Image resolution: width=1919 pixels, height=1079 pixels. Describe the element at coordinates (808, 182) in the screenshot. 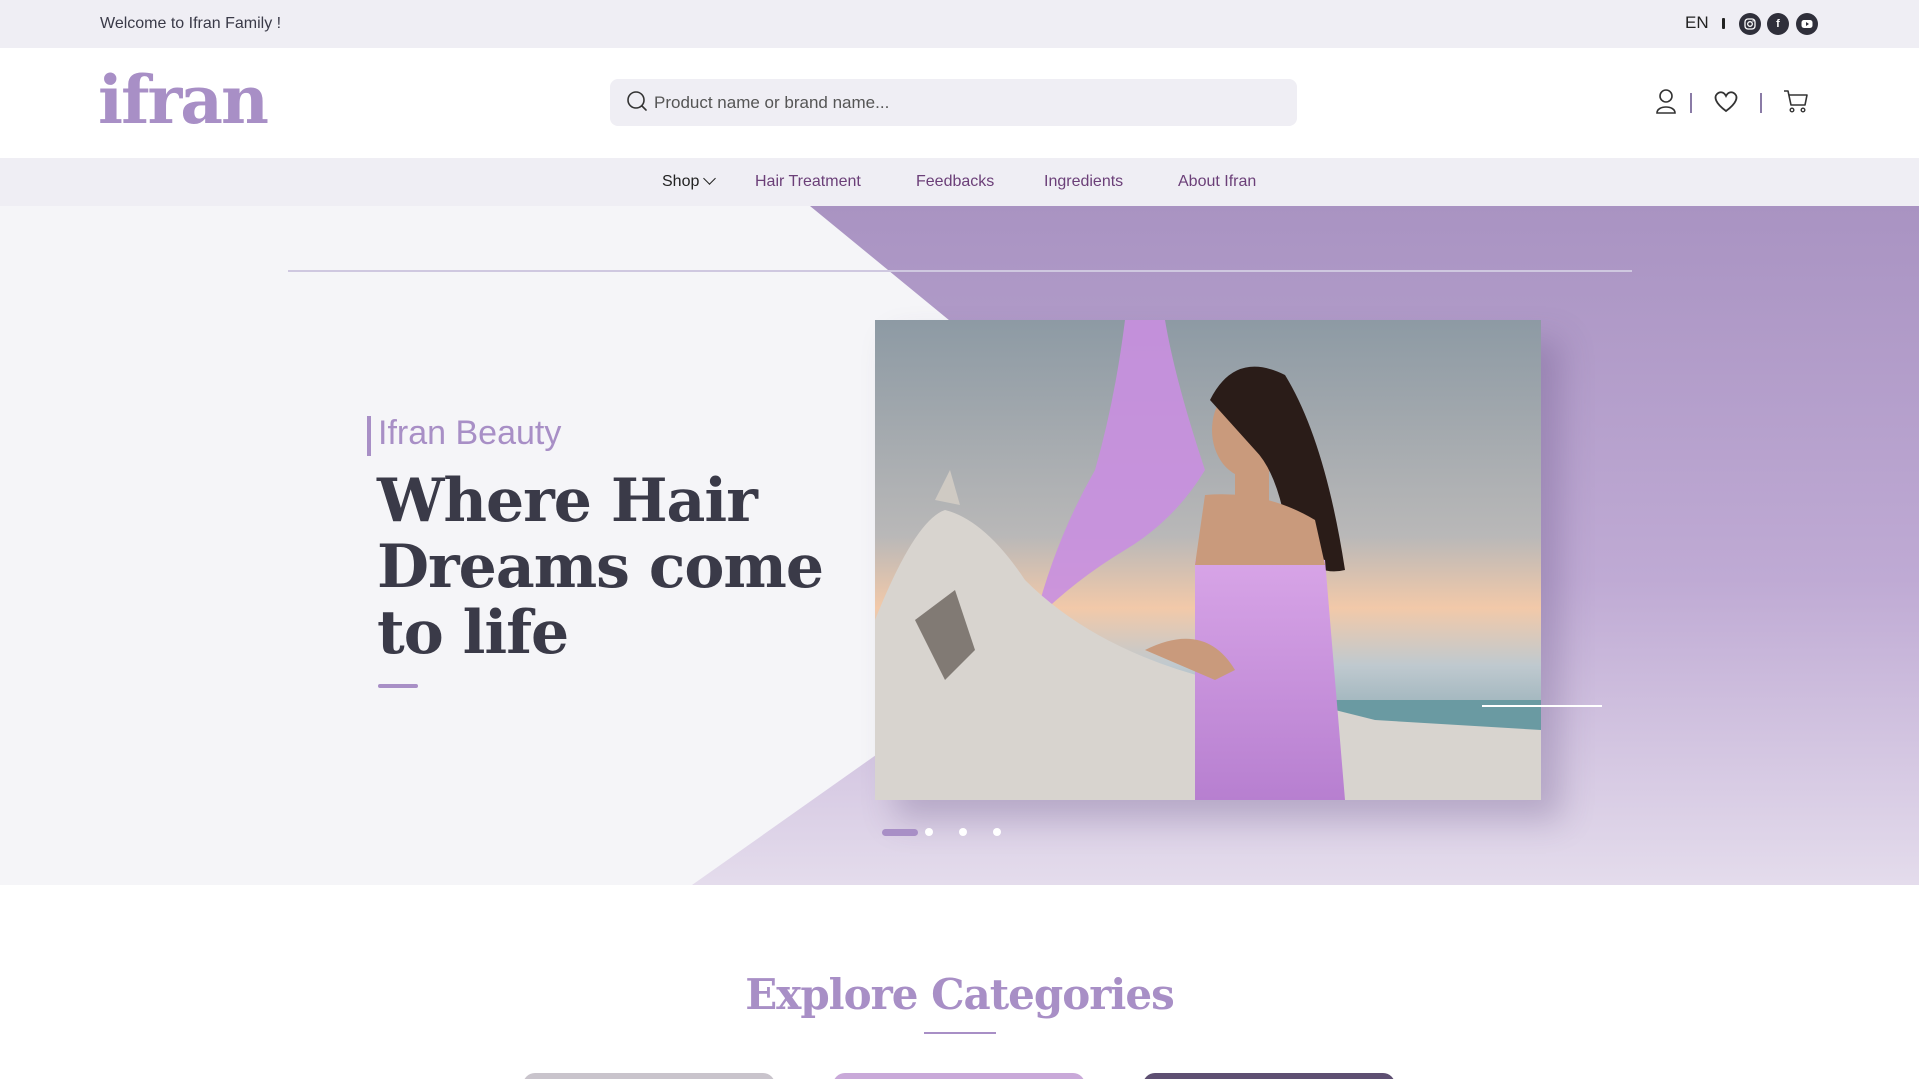

I see `nav-item-hair-treatment: Hair Treatment` at that location.